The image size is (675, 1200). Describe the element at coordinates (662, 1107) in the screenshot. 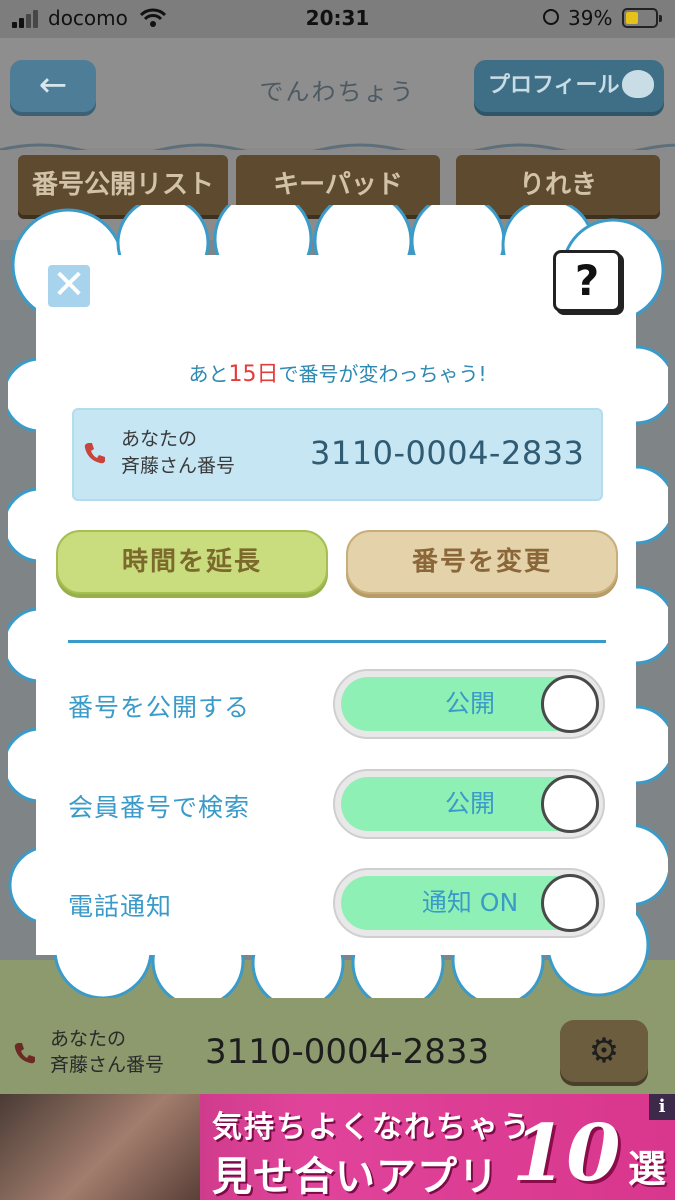

I see `ad-info-icon: i` at that location.